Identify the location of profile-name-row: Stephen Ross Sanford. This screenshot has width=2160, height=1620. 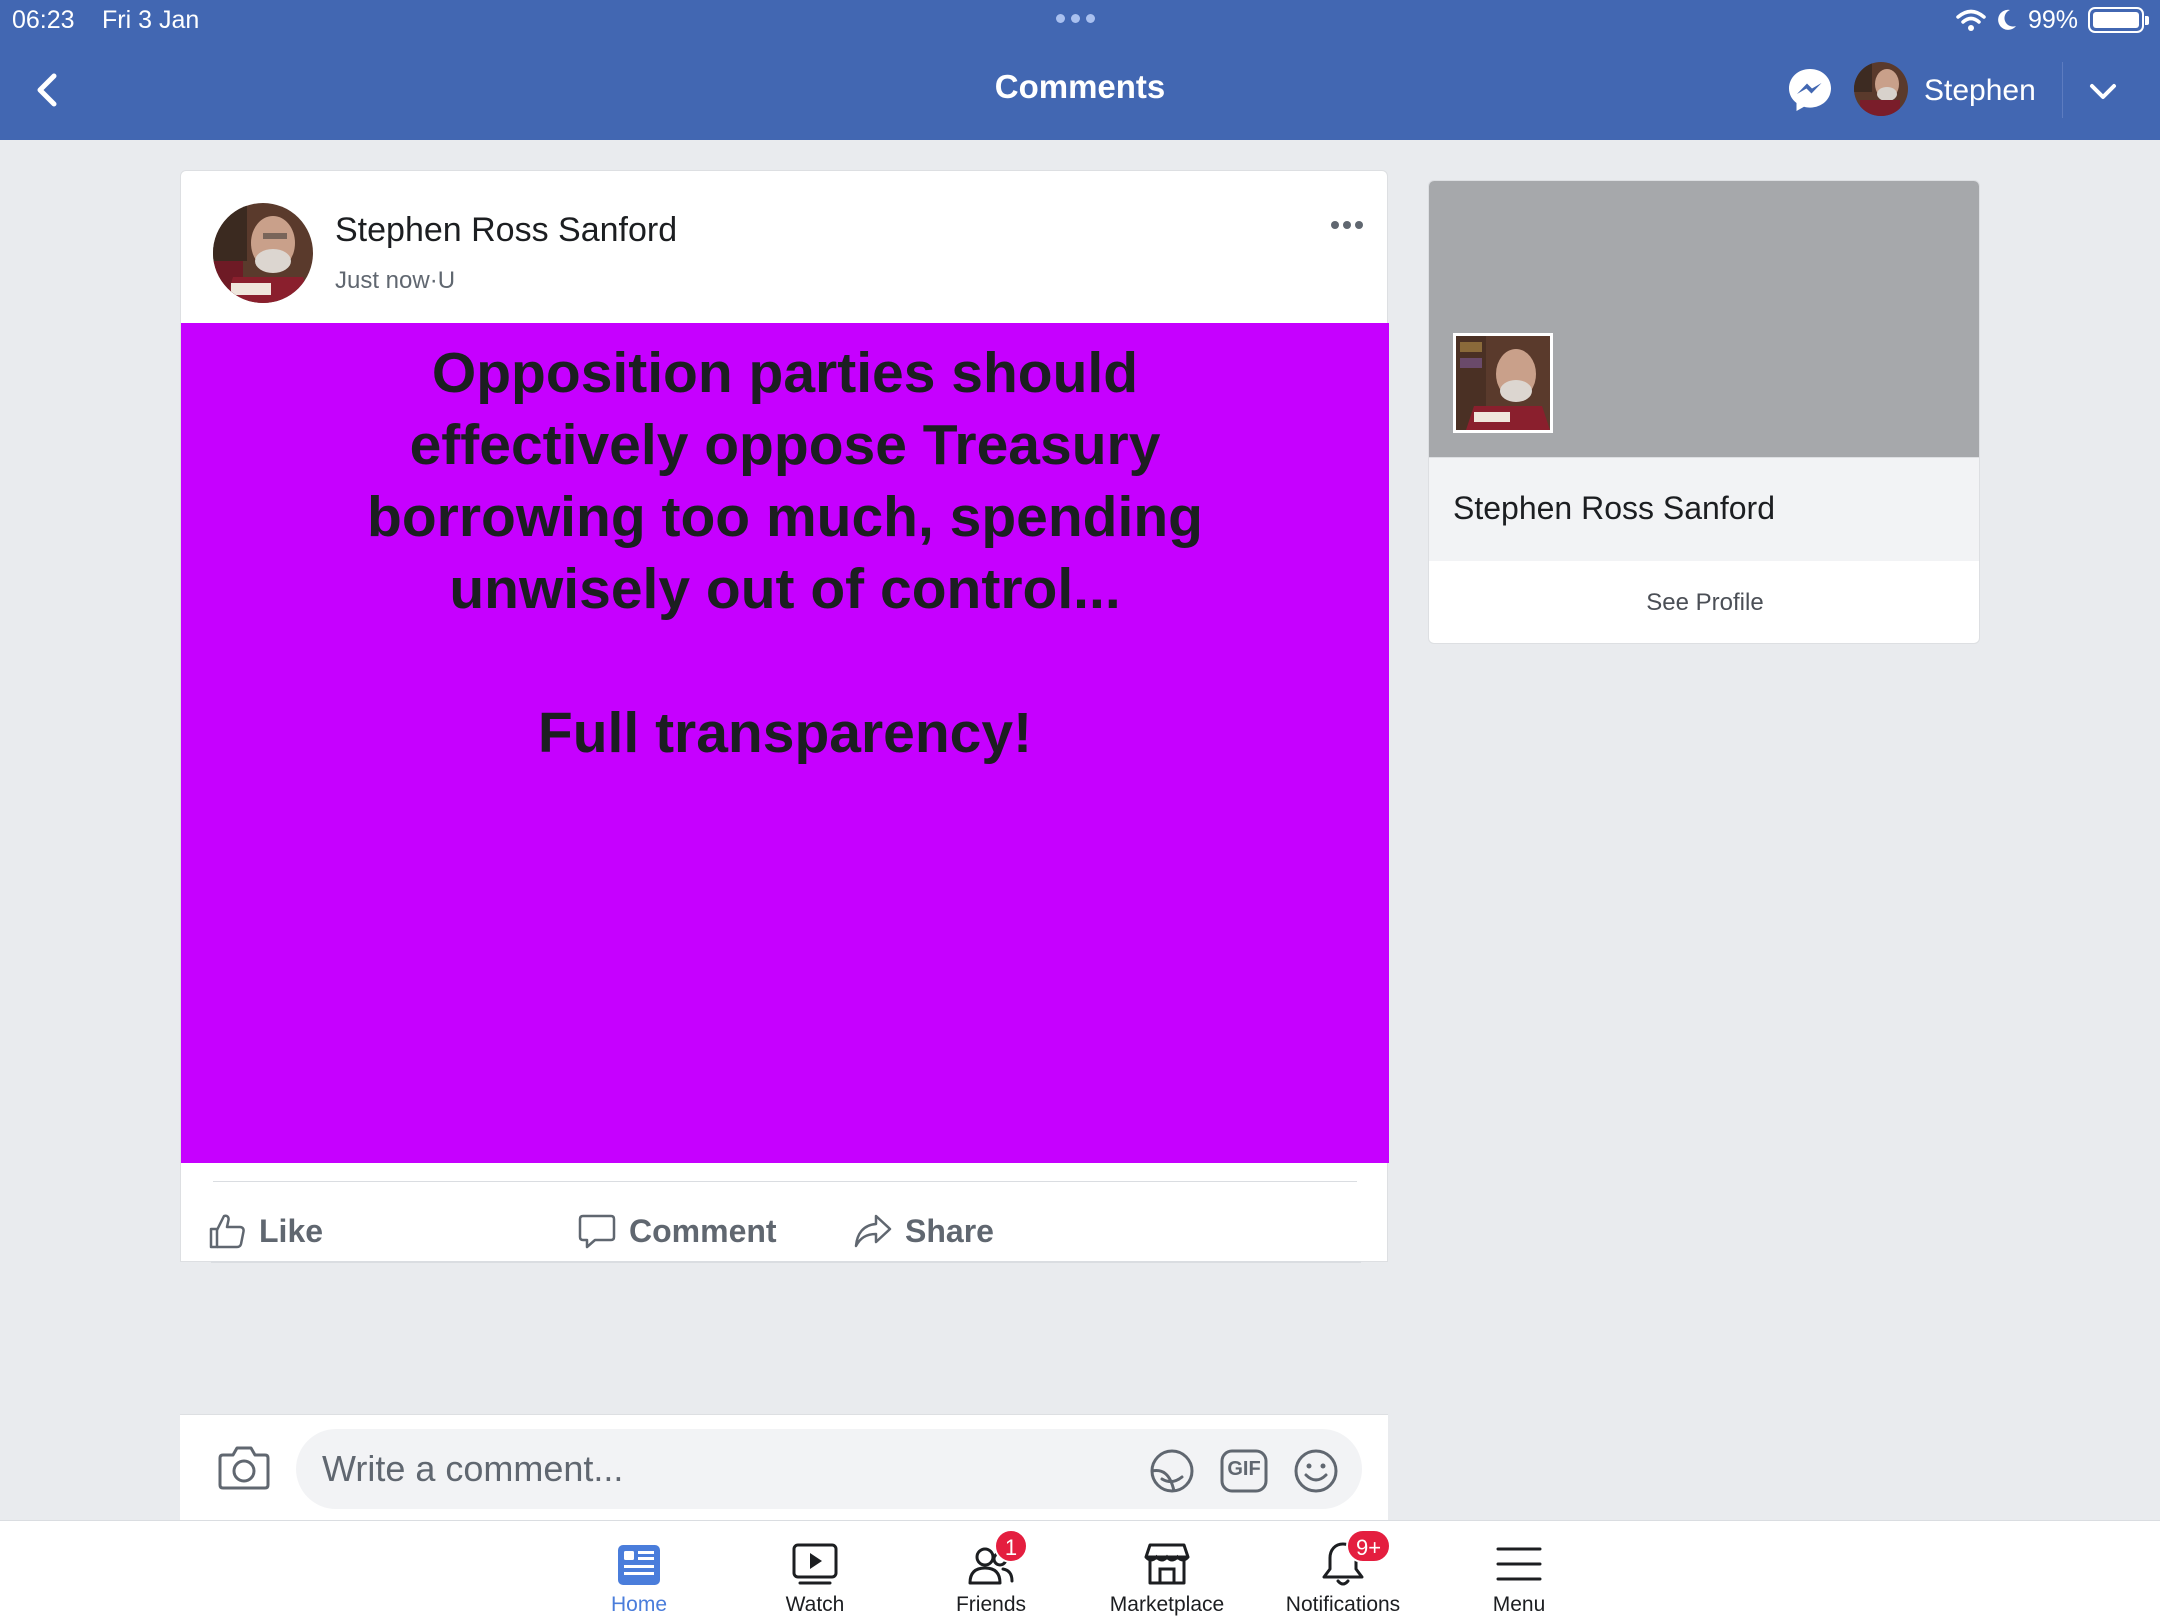
(1704, 509).